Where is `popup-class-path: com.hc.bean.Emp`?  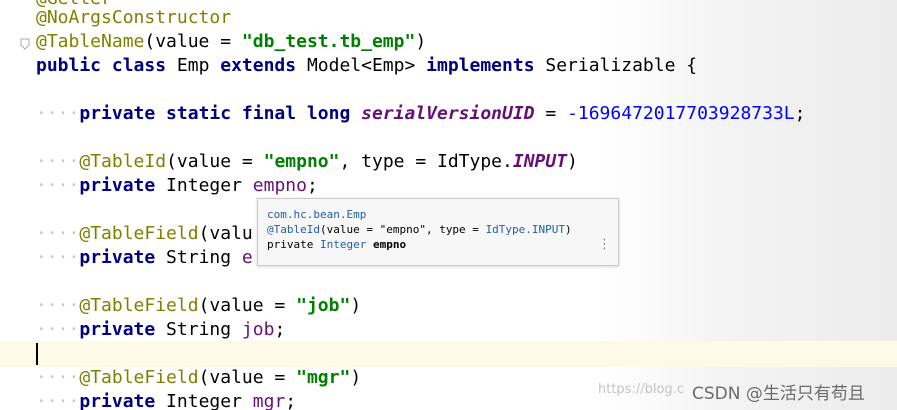 popup-class-path: com.hc.bean.Emp is located at coordinates (316, 214).